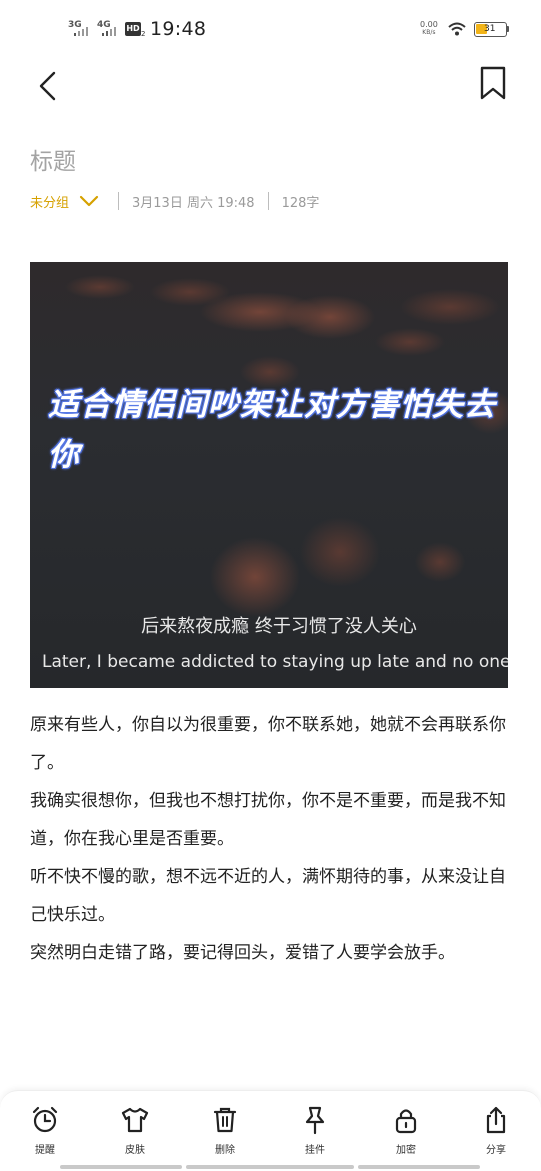 Image resolution: width=541 pixels, height=1171 pixels. I want to click on trash-icon, so click(225, 1120).